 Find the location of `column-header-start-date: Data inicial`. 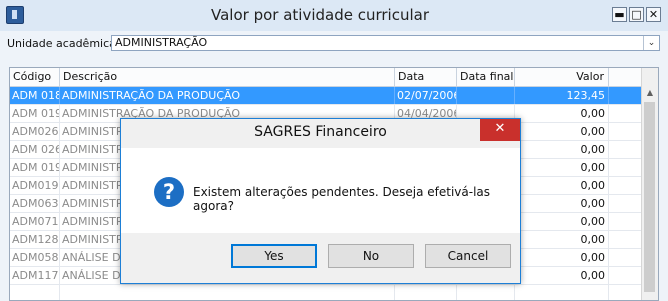

column-header-start-date: Data inicial is located at coordinates (426, 84).